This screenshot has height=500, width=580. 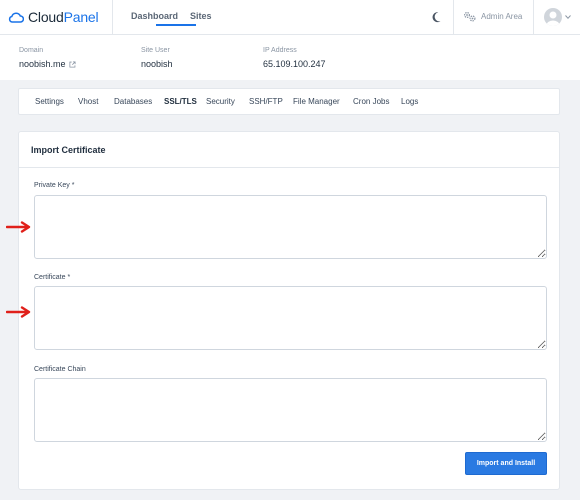 I want to click on import-and-install-button: Import and Install, so click(x=506, y=463).